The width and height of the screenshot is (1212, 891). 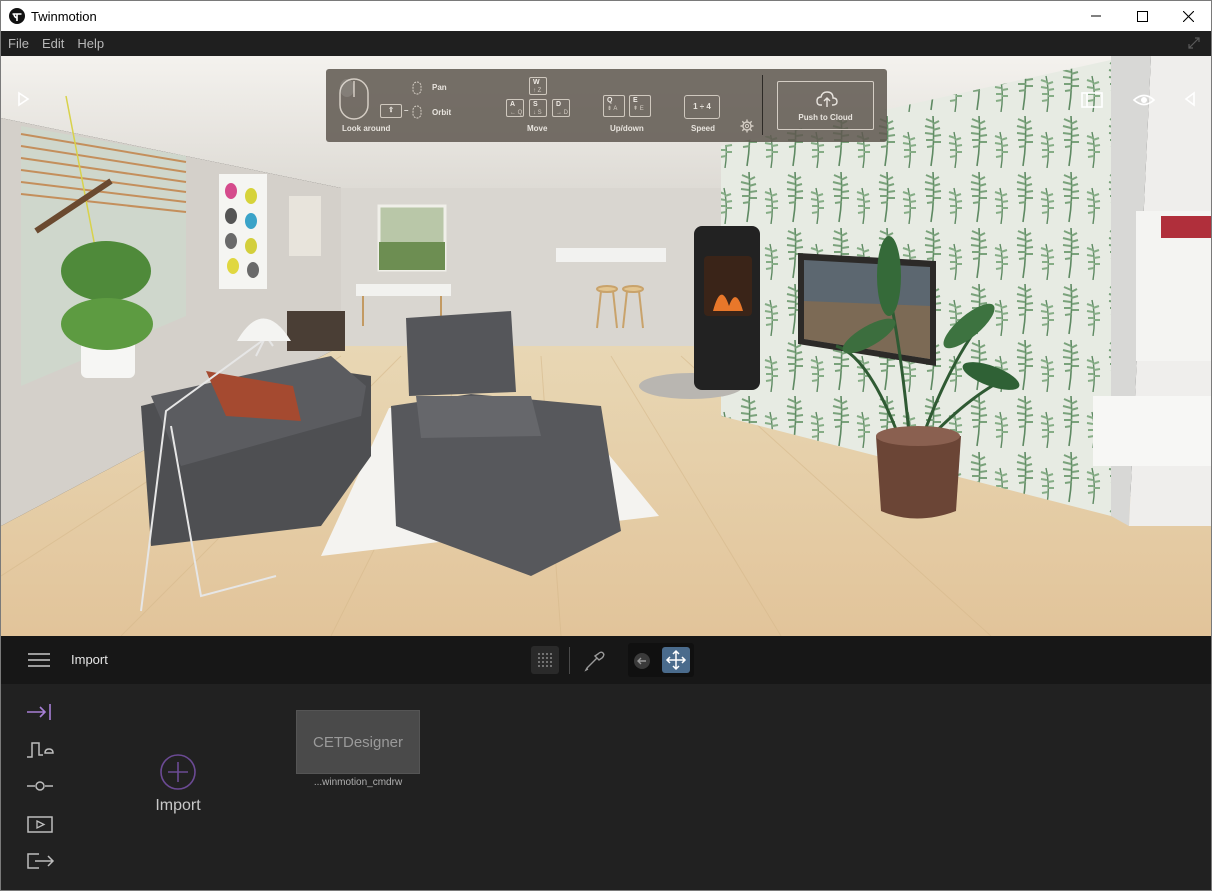 I want to click on import-icon, so click(x=40, y=712).